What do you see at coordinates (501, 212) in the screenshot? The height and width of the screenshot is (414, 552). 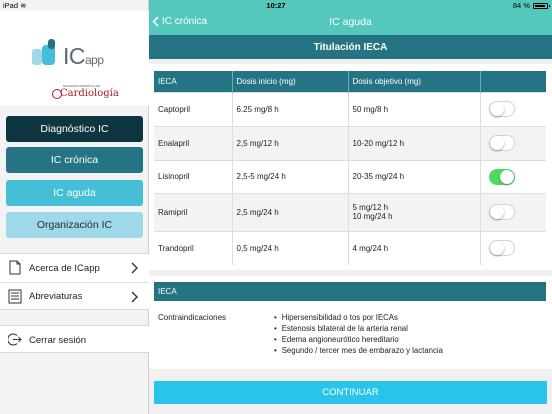 I see `toggle-ramipril` at bounding box center [501, 212].